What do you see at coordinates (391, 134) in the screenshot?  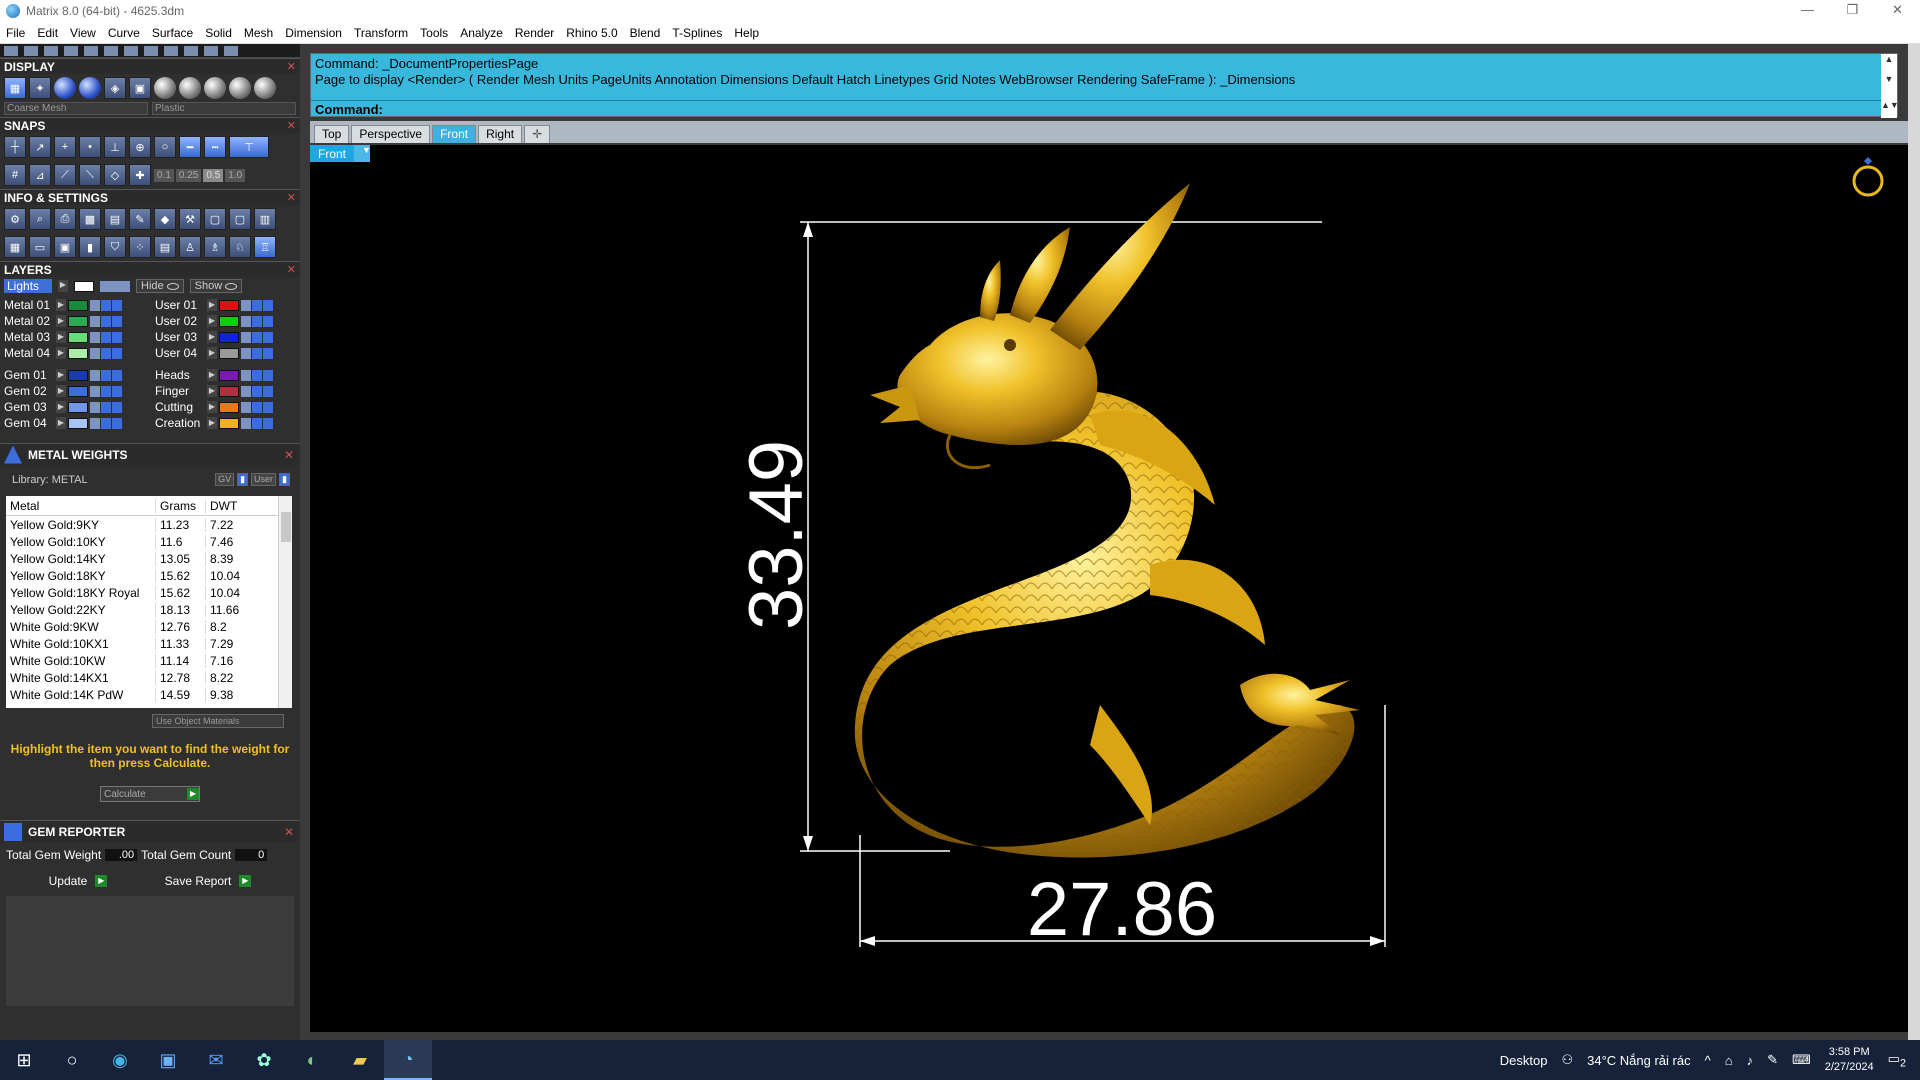 I see `tab-perspective: Perspective` at bounding box center [391, 134].